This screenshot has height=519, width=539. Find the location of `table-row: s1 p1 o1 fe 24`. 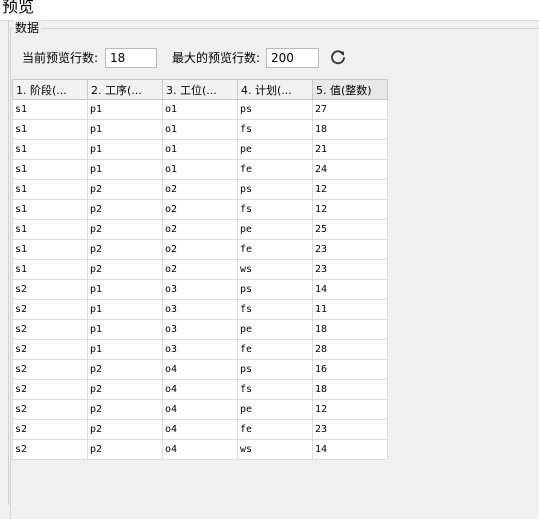

table-row: s1 p1 o1 fe 24 is located at coordinates (200, 169).